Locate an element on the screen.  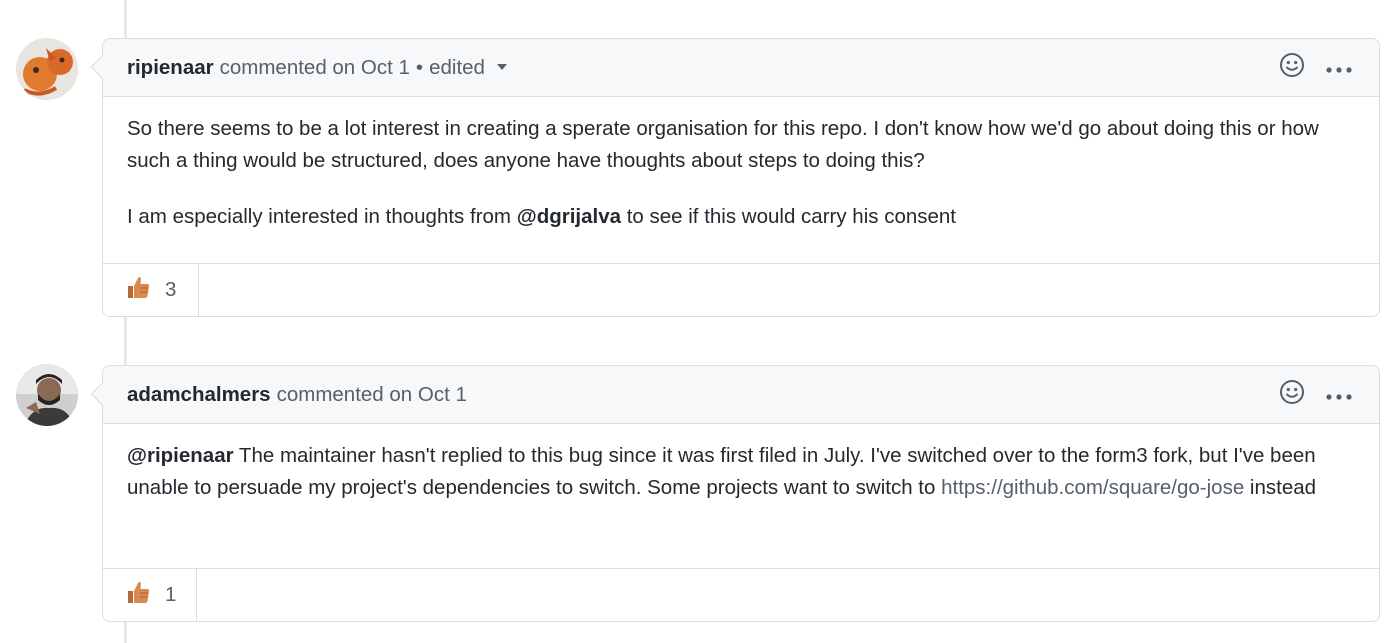
reactions-bar: 1 is located at coordinates (741, 594).